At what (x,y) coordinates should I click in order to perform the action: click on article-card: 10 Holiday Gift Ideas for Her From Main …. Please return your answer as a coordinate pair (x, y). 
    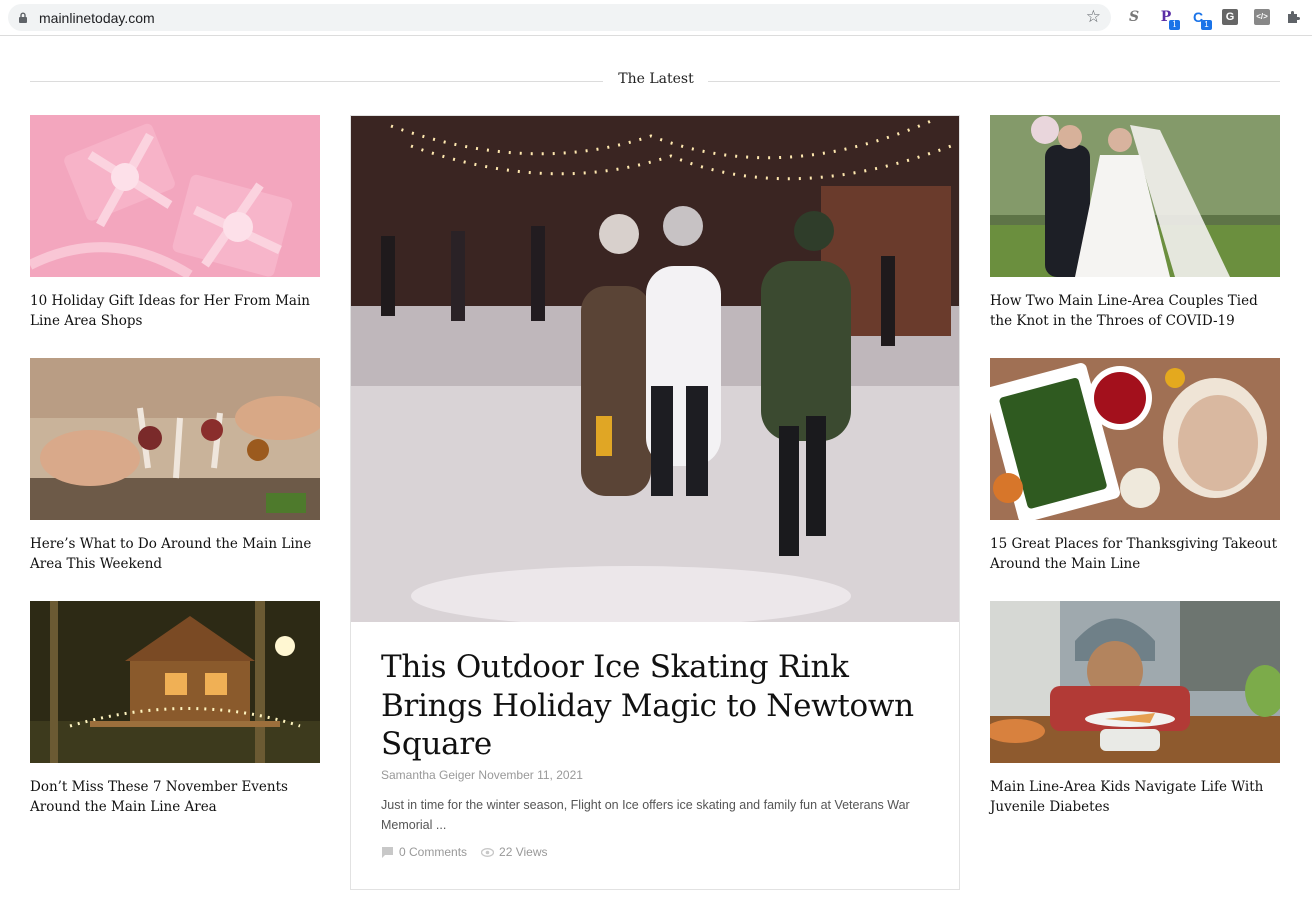
    Looking at the image, I should click on (175, 223).